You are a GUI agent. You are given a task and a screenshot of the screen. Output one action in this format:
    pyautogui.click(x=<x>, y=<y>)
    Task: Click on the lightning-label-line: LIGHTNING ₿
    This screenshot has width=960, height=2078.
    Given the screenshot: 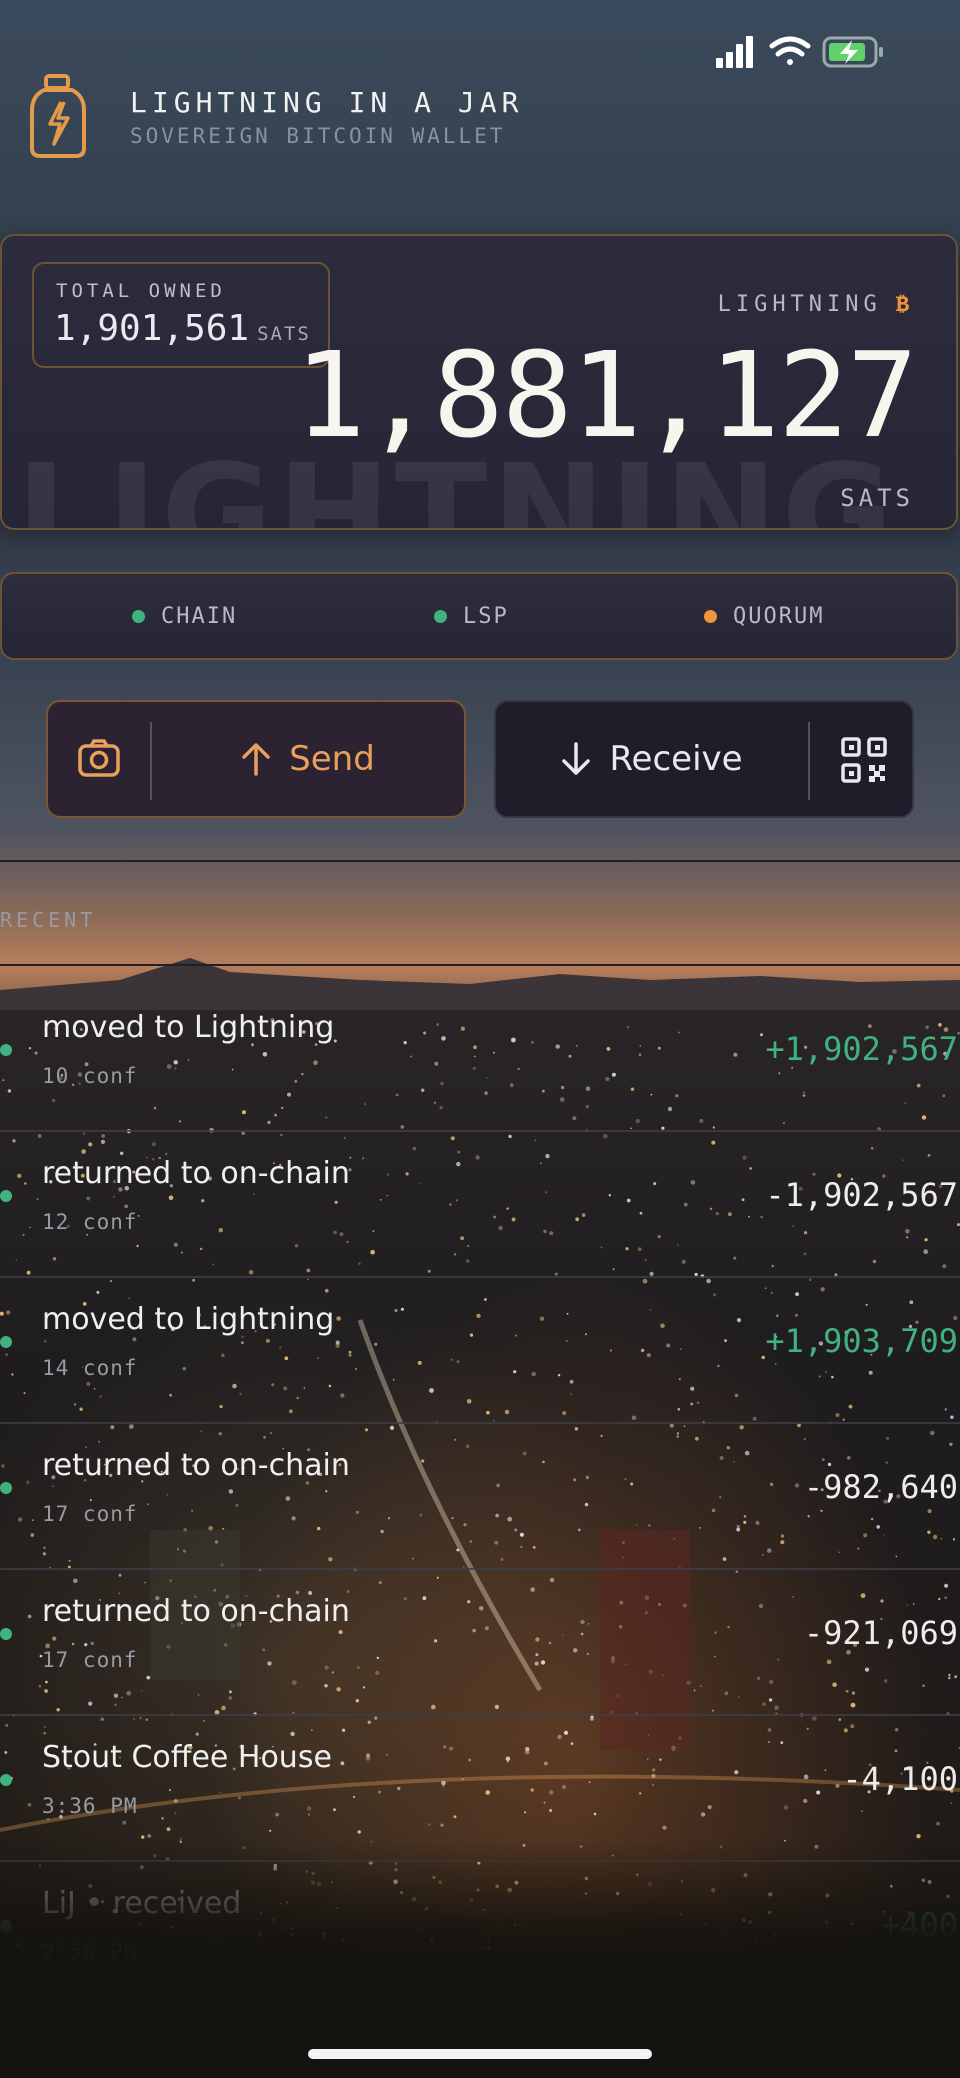 What is the action you would take?
    pyautogui.click(x=816, y=305)
    